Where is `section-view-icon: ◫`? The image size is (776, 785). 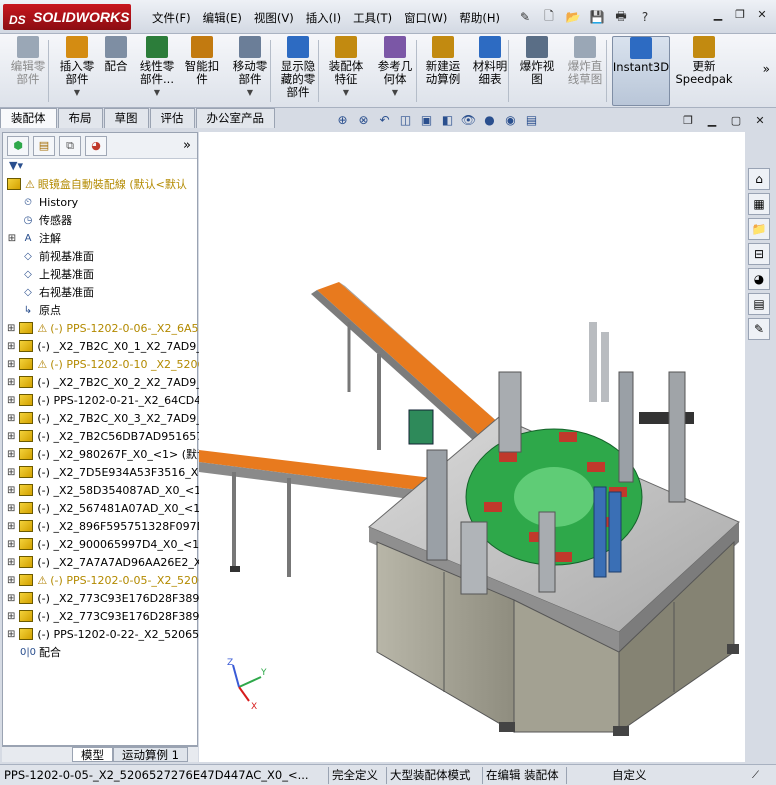 section-view-icon: ◫ is located at coordinates (405, 120).